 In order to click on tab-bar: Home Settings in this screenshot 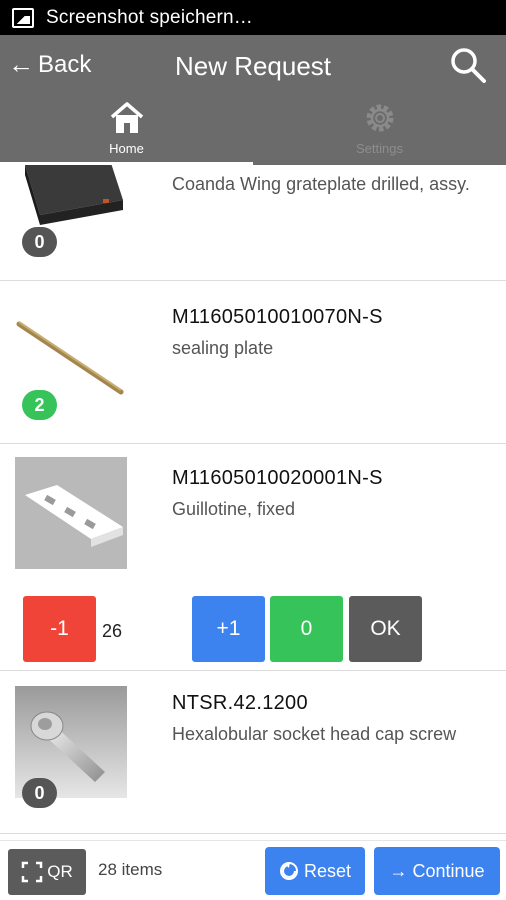, I will do `click(253, 130)`.